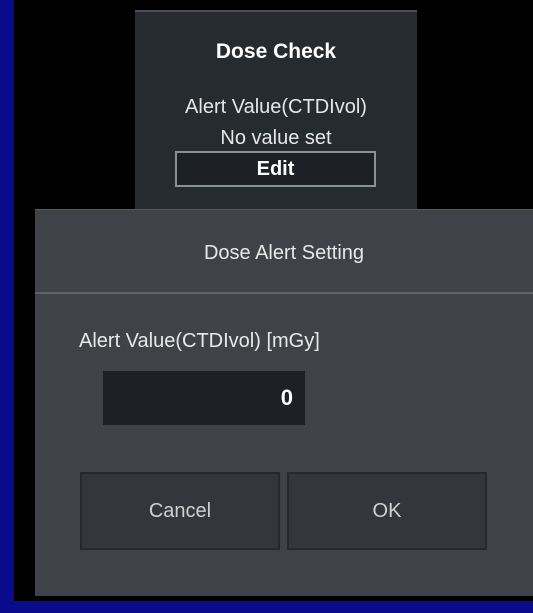  I want to click on dialog-title: Dose Alert Setting, so click(284, 253).